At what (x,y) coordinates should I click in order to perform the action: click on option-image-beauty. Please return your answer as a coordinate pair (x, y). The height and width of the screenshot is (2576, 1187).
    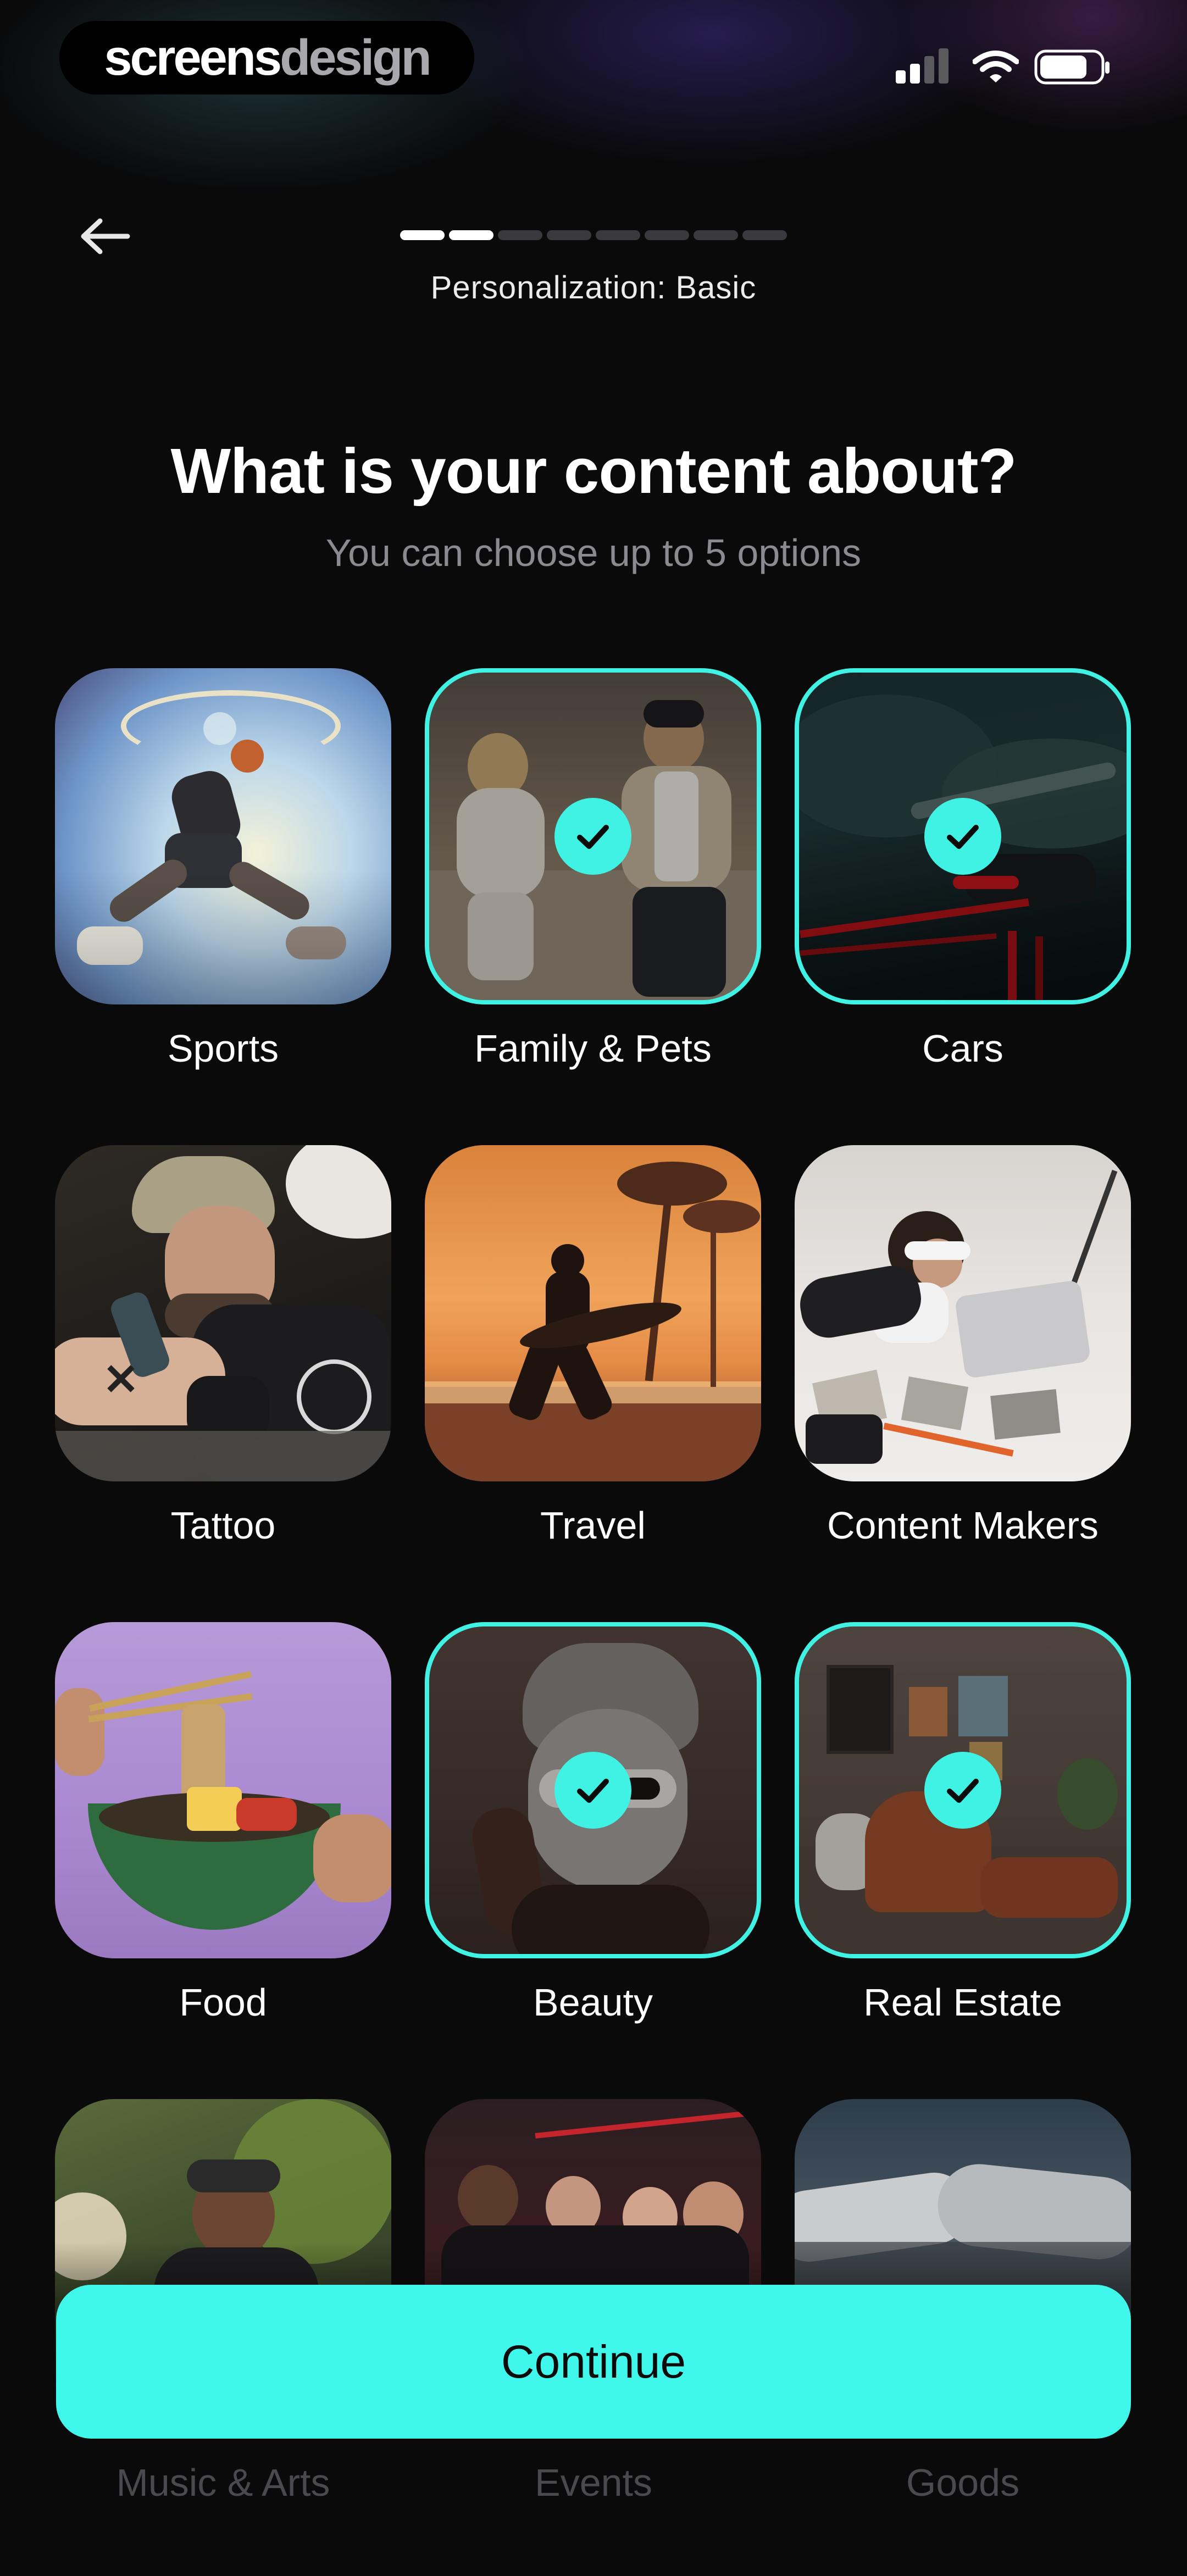
    Looking at the image, I should click on (593, 1790).